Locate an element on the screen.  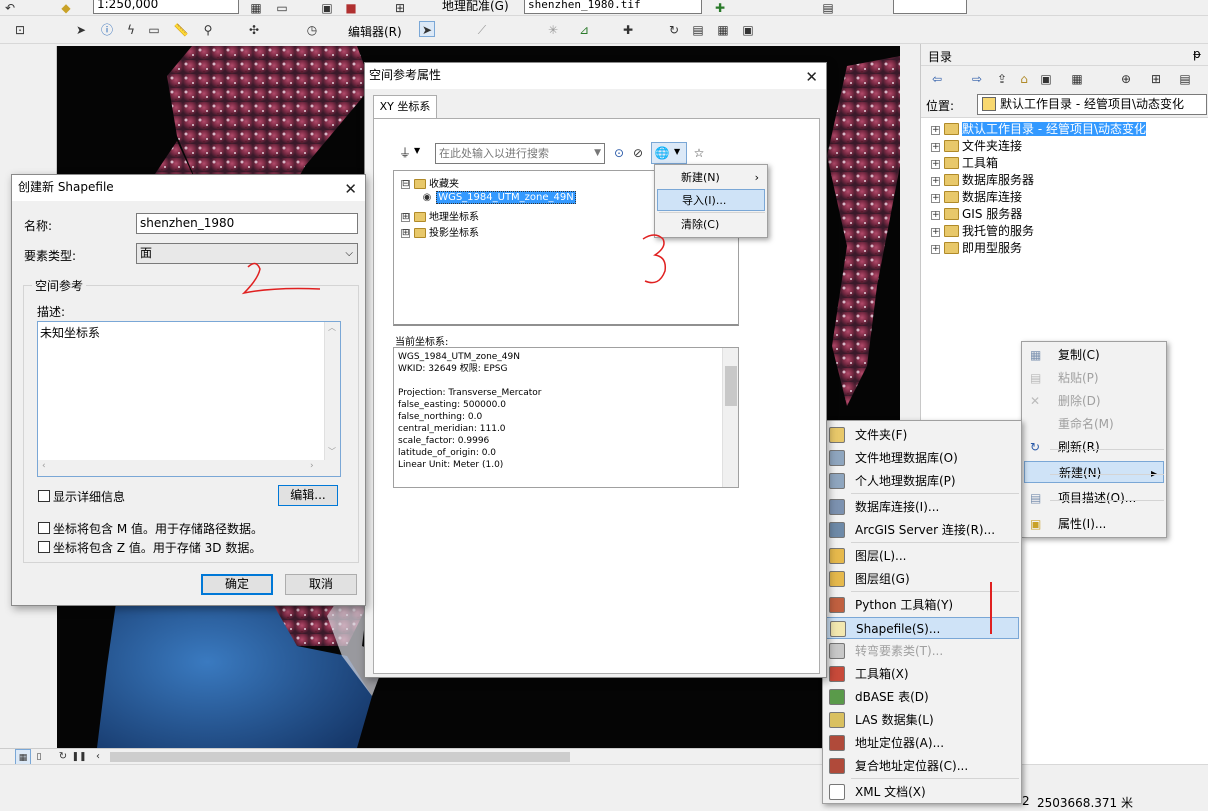
topology-icon: ⊿ is located at coordinates (584, 30).